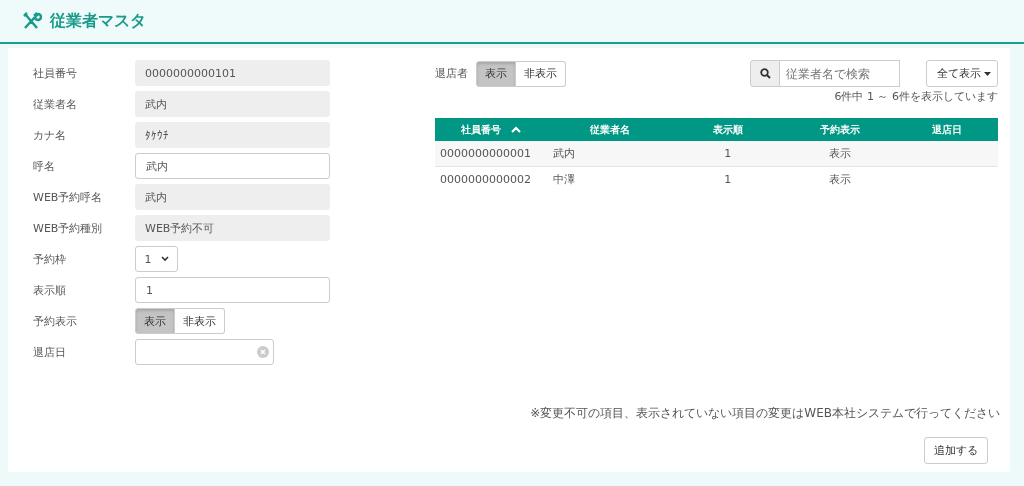  Describe the element at coordinates (232, 166) in the screenshot. I see `input-field: 武内` at that location.